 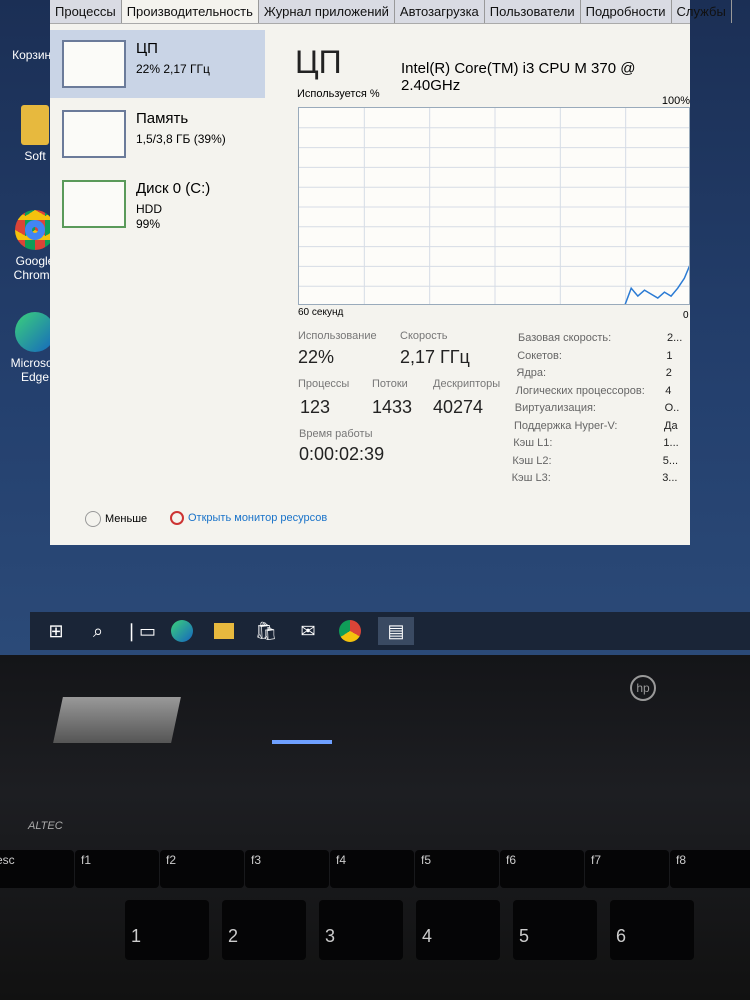 What do you see at coordinates (361, 930) in the screenshot?
I see `key-3: 3` at bounding box center [361, 930].